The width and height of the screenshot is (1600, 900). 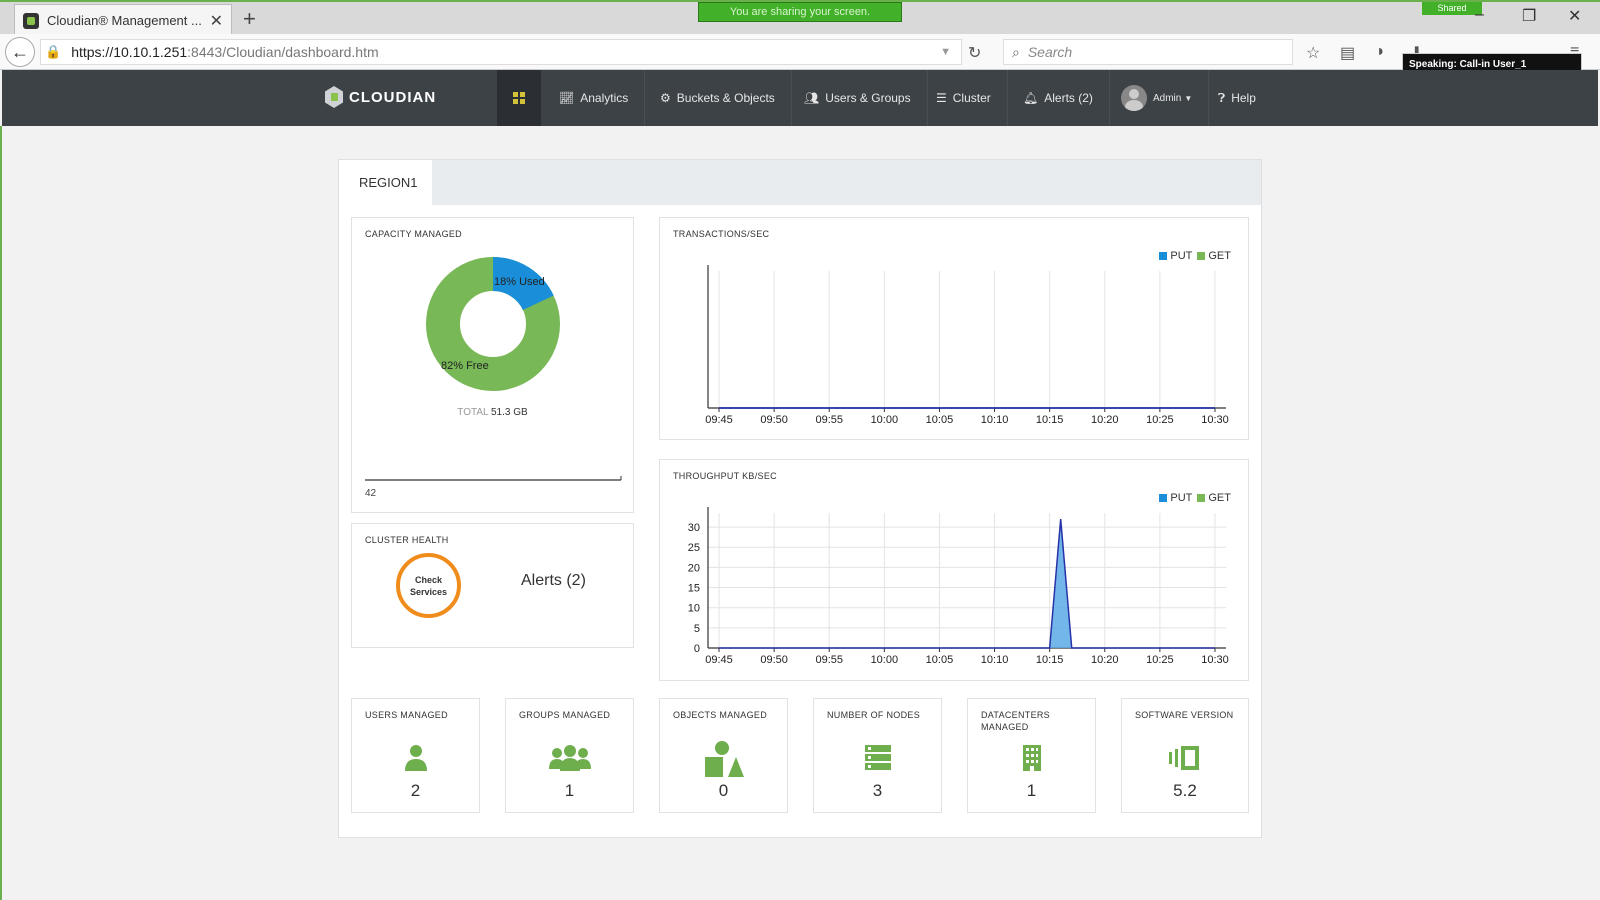 I want to click on capacity-total: TOTAL 51.3 GB, so click(x=492, y=412).